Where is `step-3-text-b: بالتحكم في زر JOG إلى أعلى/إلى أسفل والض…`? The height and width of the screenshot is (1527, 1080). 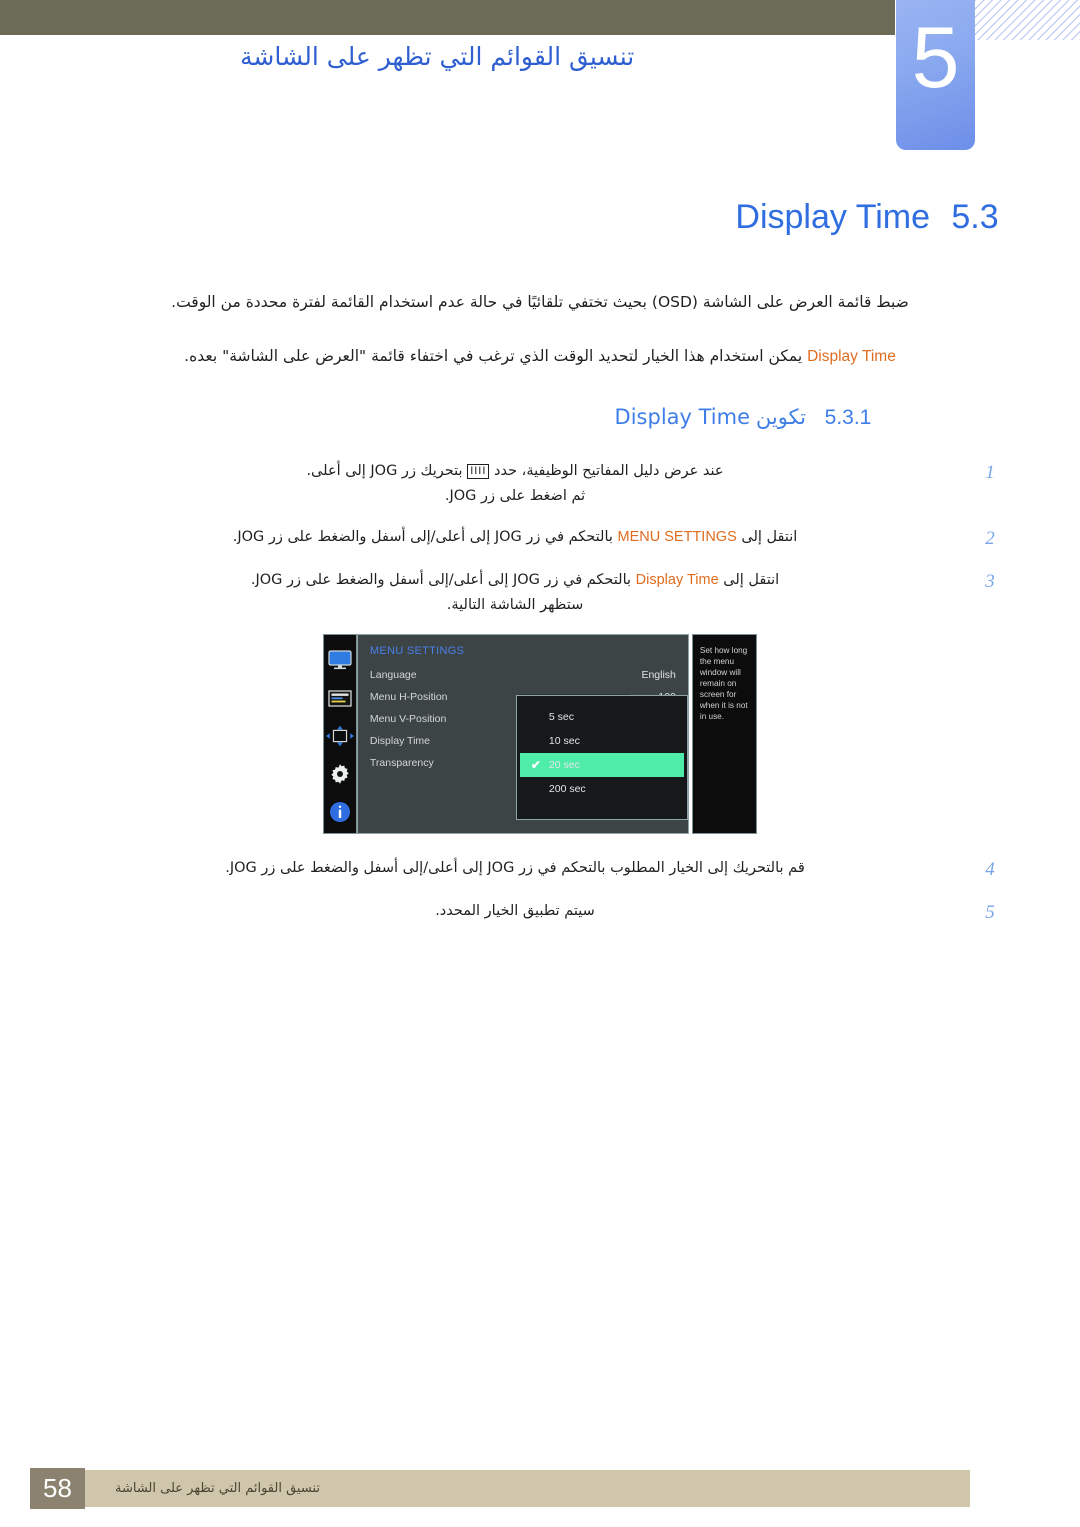 step-3-text-b: بالتحكم في زر JOG إلى أعلى/إلى أسفل والض… is located at coordinates (441, 580).